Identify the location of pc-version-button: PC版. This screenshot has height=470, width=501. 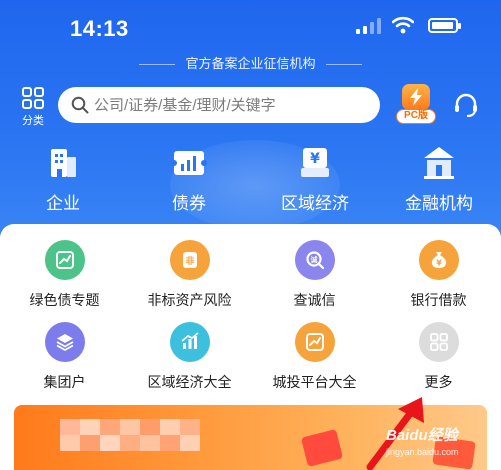
(416, 106).